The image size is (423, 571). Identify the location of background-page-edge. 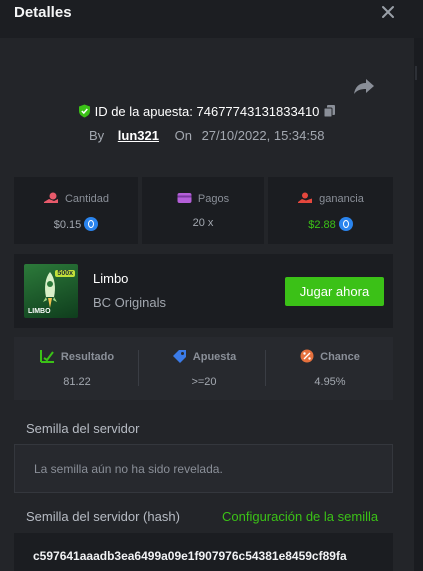
(418, 304).